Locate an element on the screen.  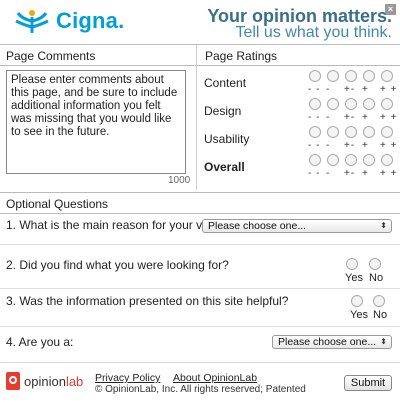
about-opinionlab-link: About OpinionLab is located at coordinates (215, 378).